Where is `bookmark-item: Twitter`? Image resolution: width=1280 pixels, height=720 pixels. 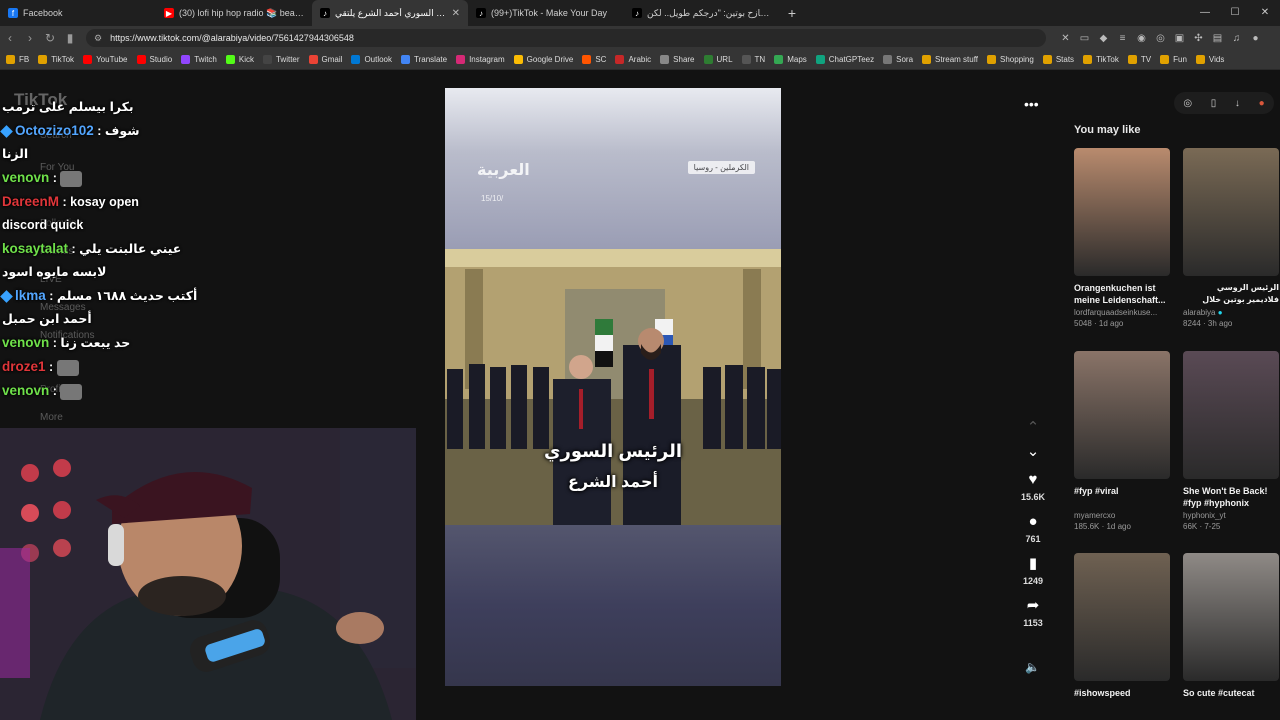 bookmark-item: Twitter is located at coordinates (281, 59).